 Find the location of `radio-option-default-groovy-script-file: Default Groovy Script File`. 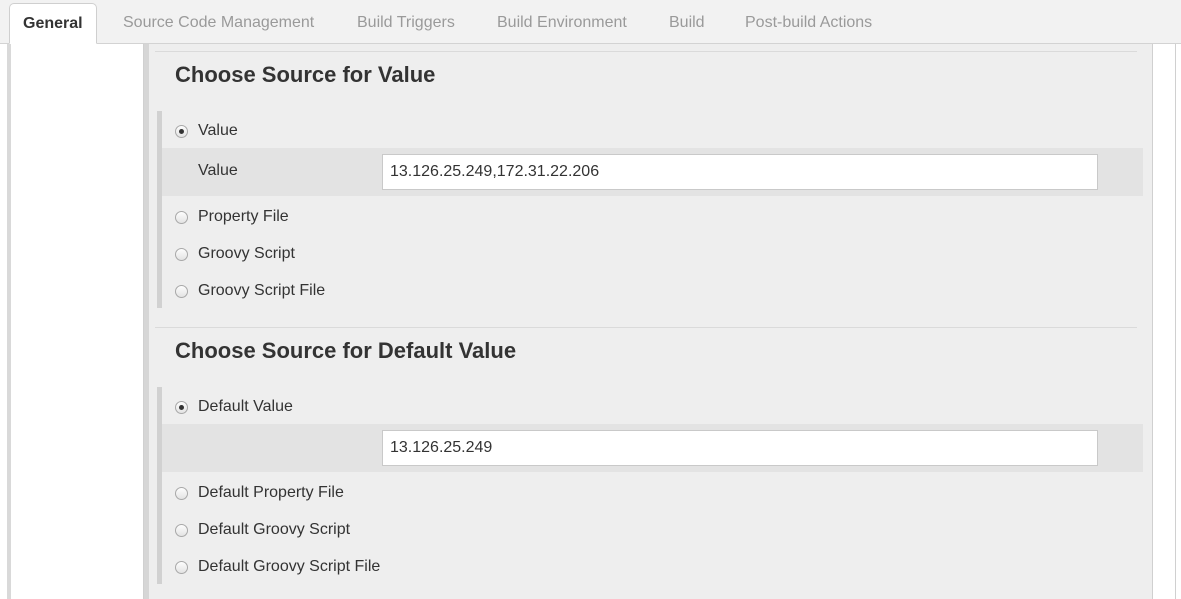

radio-option-default-groovy-script-file: Default Groovy Script File is located at coordinates (277, 567).